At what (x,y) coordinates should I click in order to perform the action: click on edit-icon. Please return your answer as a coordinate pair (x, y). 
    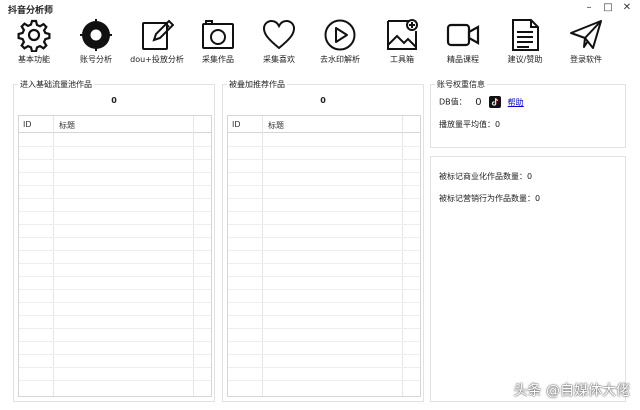
    Looking at the image, I should click on (158, 34).